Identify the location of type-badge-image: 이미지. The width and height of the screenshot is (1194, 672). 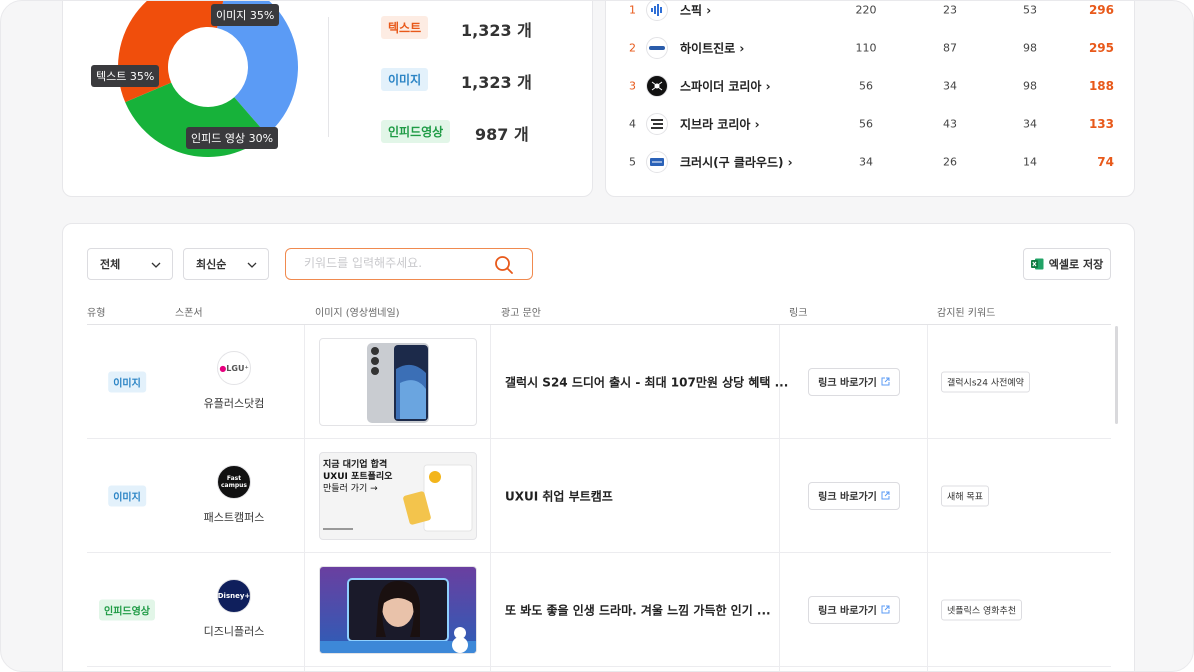
(127, 495).